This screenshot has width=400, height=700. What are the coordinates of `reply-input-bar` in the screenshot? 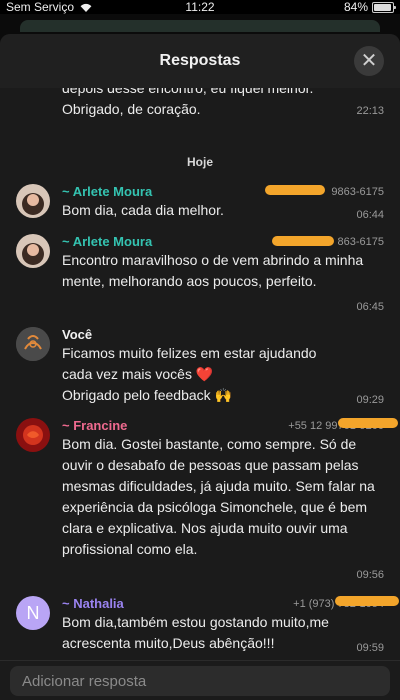 It's located at (200, 680).